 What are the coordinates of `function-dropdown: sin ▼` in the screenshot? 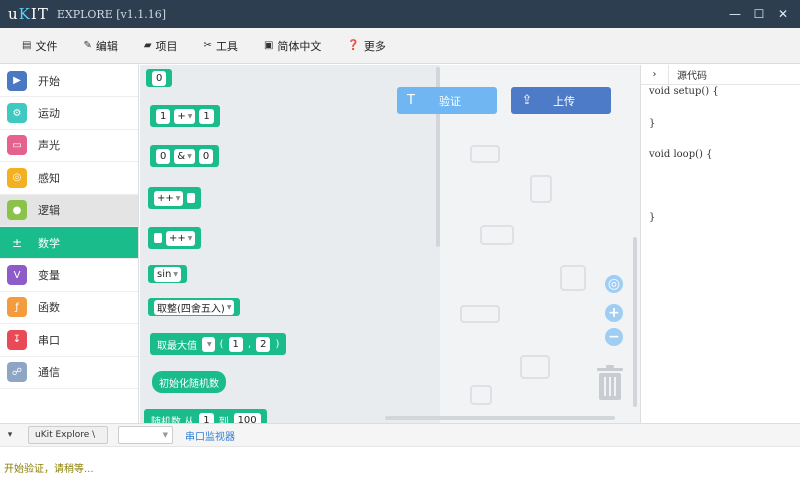 It's located at (167, 274).